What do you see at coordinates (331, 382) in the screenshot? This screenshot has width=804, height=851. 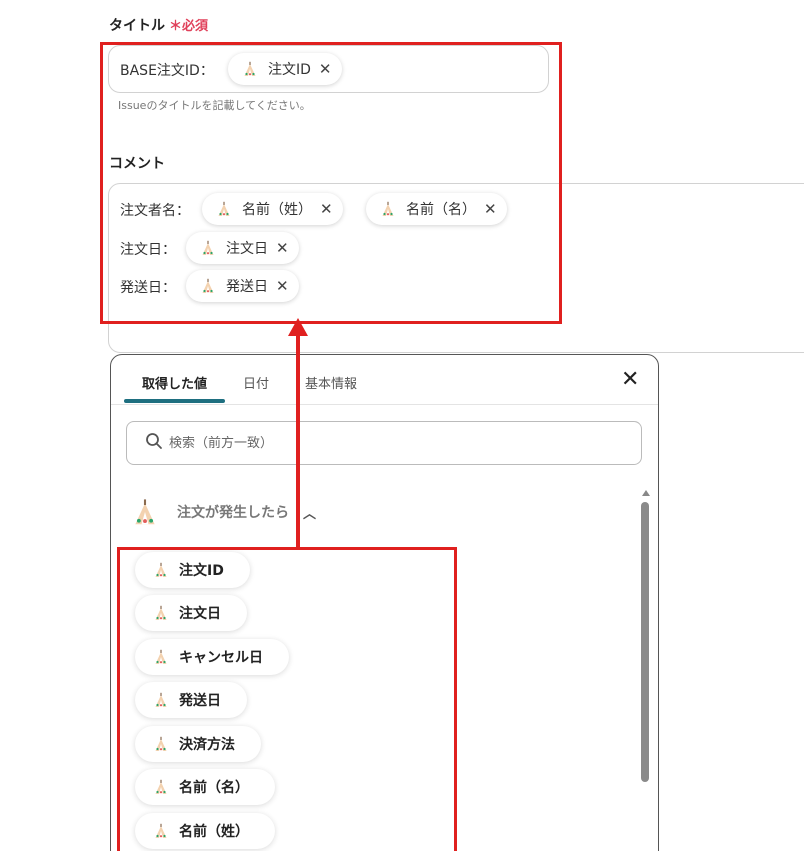 I see `tab-basic-info: 基本情報` at bounding box center [331, 382].